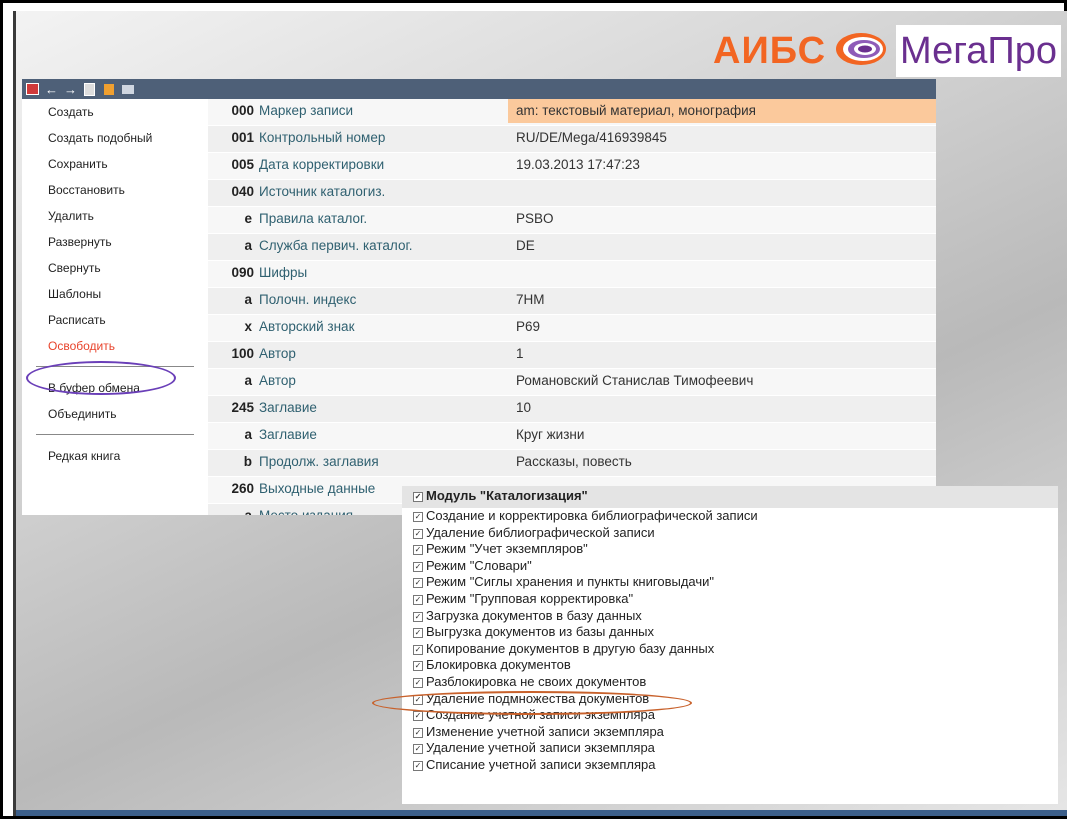  What do you see at coordinates (730, 682) in the screenshot?
I see `permission-item: ✓ Разблокировка не своих документов` at bounding box center [730, 682].